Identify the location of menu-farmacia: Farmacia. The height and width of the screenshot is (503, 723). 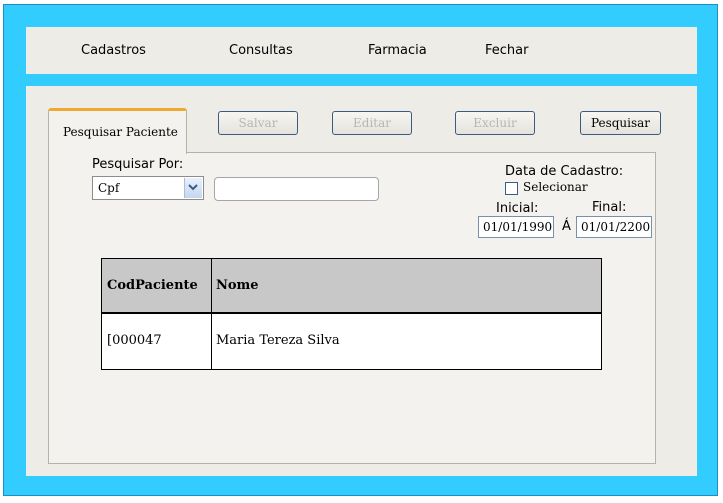
(397, 50).